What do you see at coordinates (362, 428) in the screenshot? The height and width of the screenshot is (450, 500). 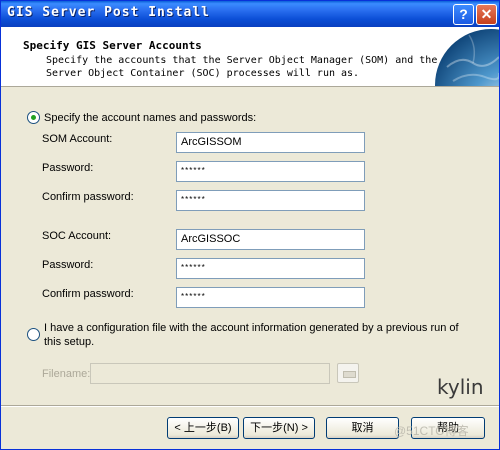 I see `cancel-button: 取消` at bounding box center [362, 428].